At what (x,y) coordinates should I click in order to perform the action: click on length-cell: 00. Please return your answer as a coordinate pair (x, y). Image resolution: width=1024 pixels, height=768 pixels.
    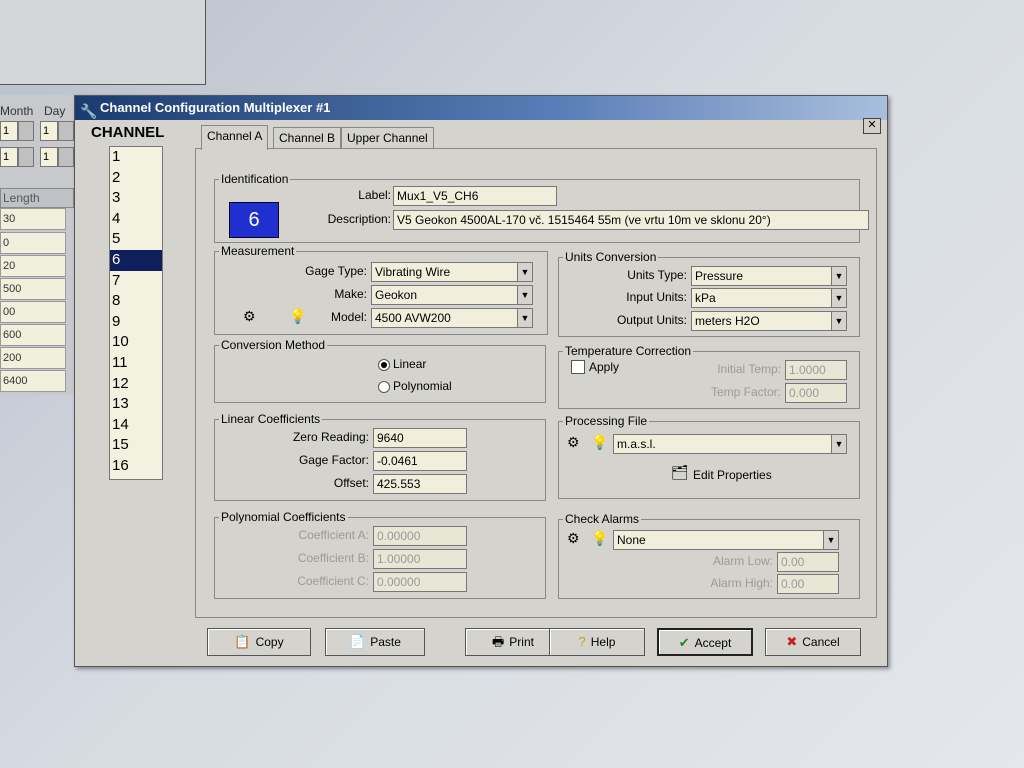
    Looking at the image, I should click on (33, 312).